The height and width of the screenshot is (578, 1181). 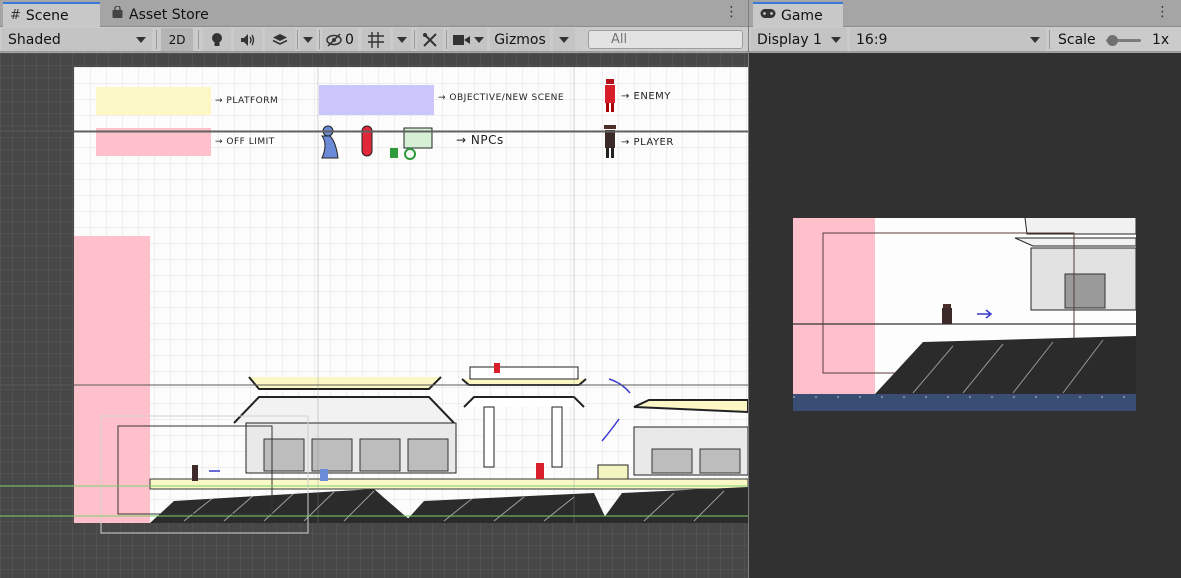 What do you see at coordinates (117, 14) in the screenshot?
I see `bag-icon` at bounding box center [117, 14].